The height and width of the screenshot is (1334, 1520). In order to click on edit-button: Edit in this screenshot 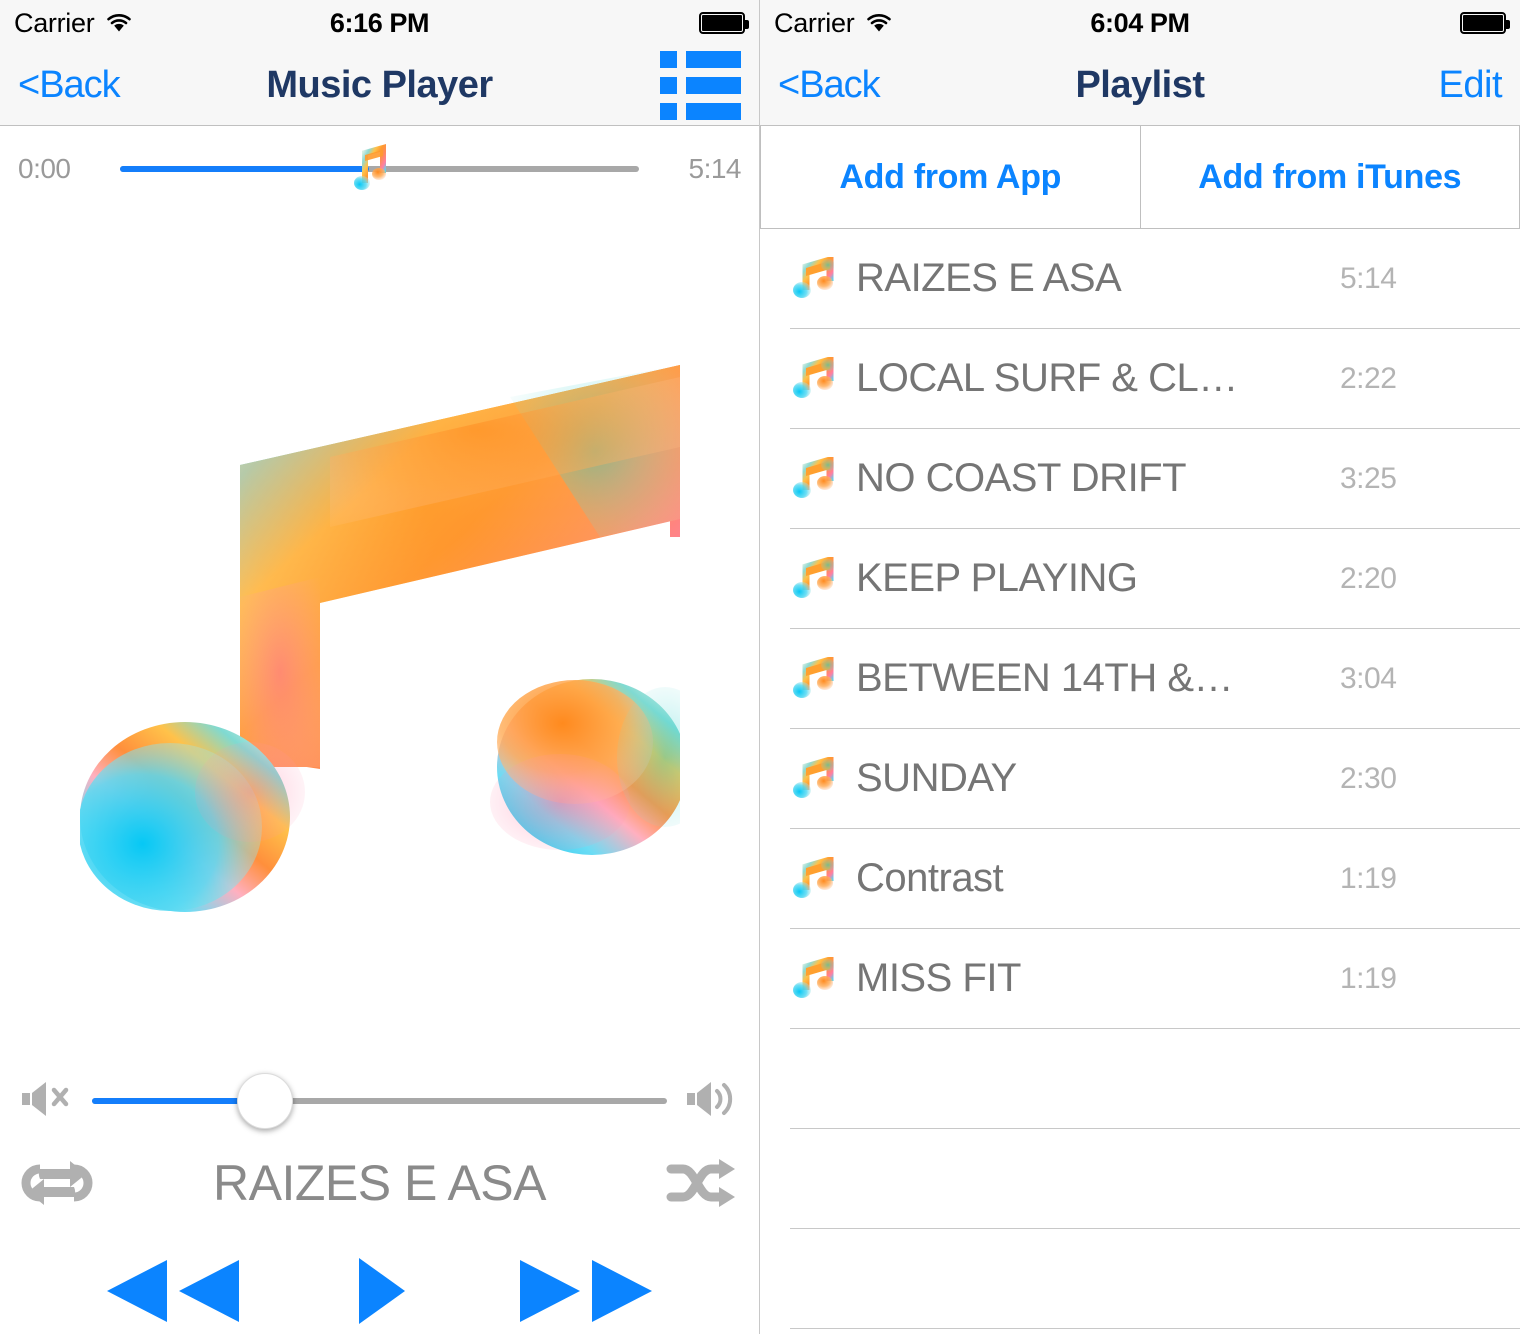, I will do `click(1471, 85)`.